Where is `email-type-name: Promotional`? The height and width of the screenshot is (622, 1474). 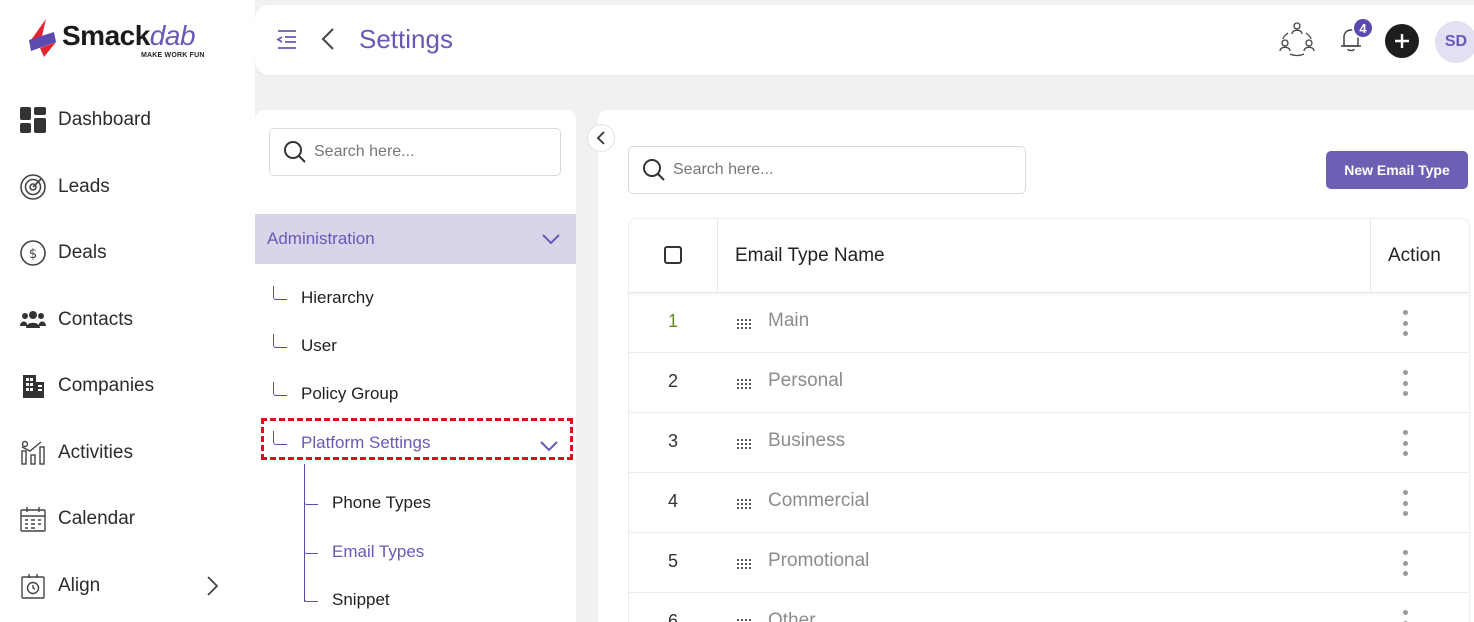 email-type-name: Promotional is located at coordinates (819, 560).